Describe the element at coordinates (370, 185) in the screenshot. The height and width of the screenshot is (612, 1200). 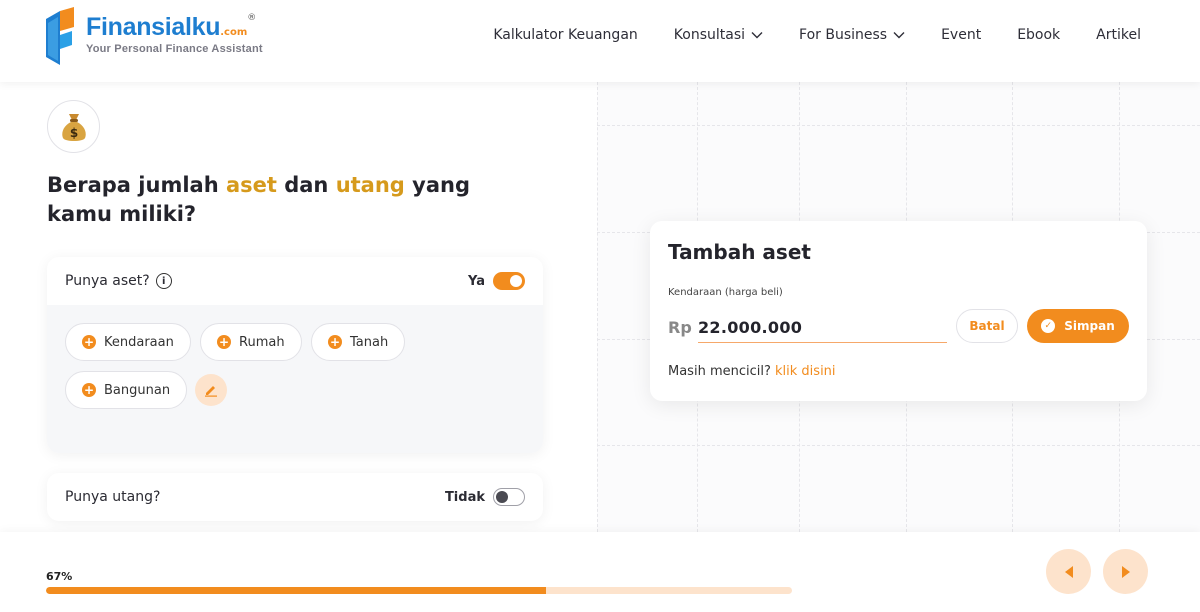
I see `question-highlight-utang: utang` at that location.